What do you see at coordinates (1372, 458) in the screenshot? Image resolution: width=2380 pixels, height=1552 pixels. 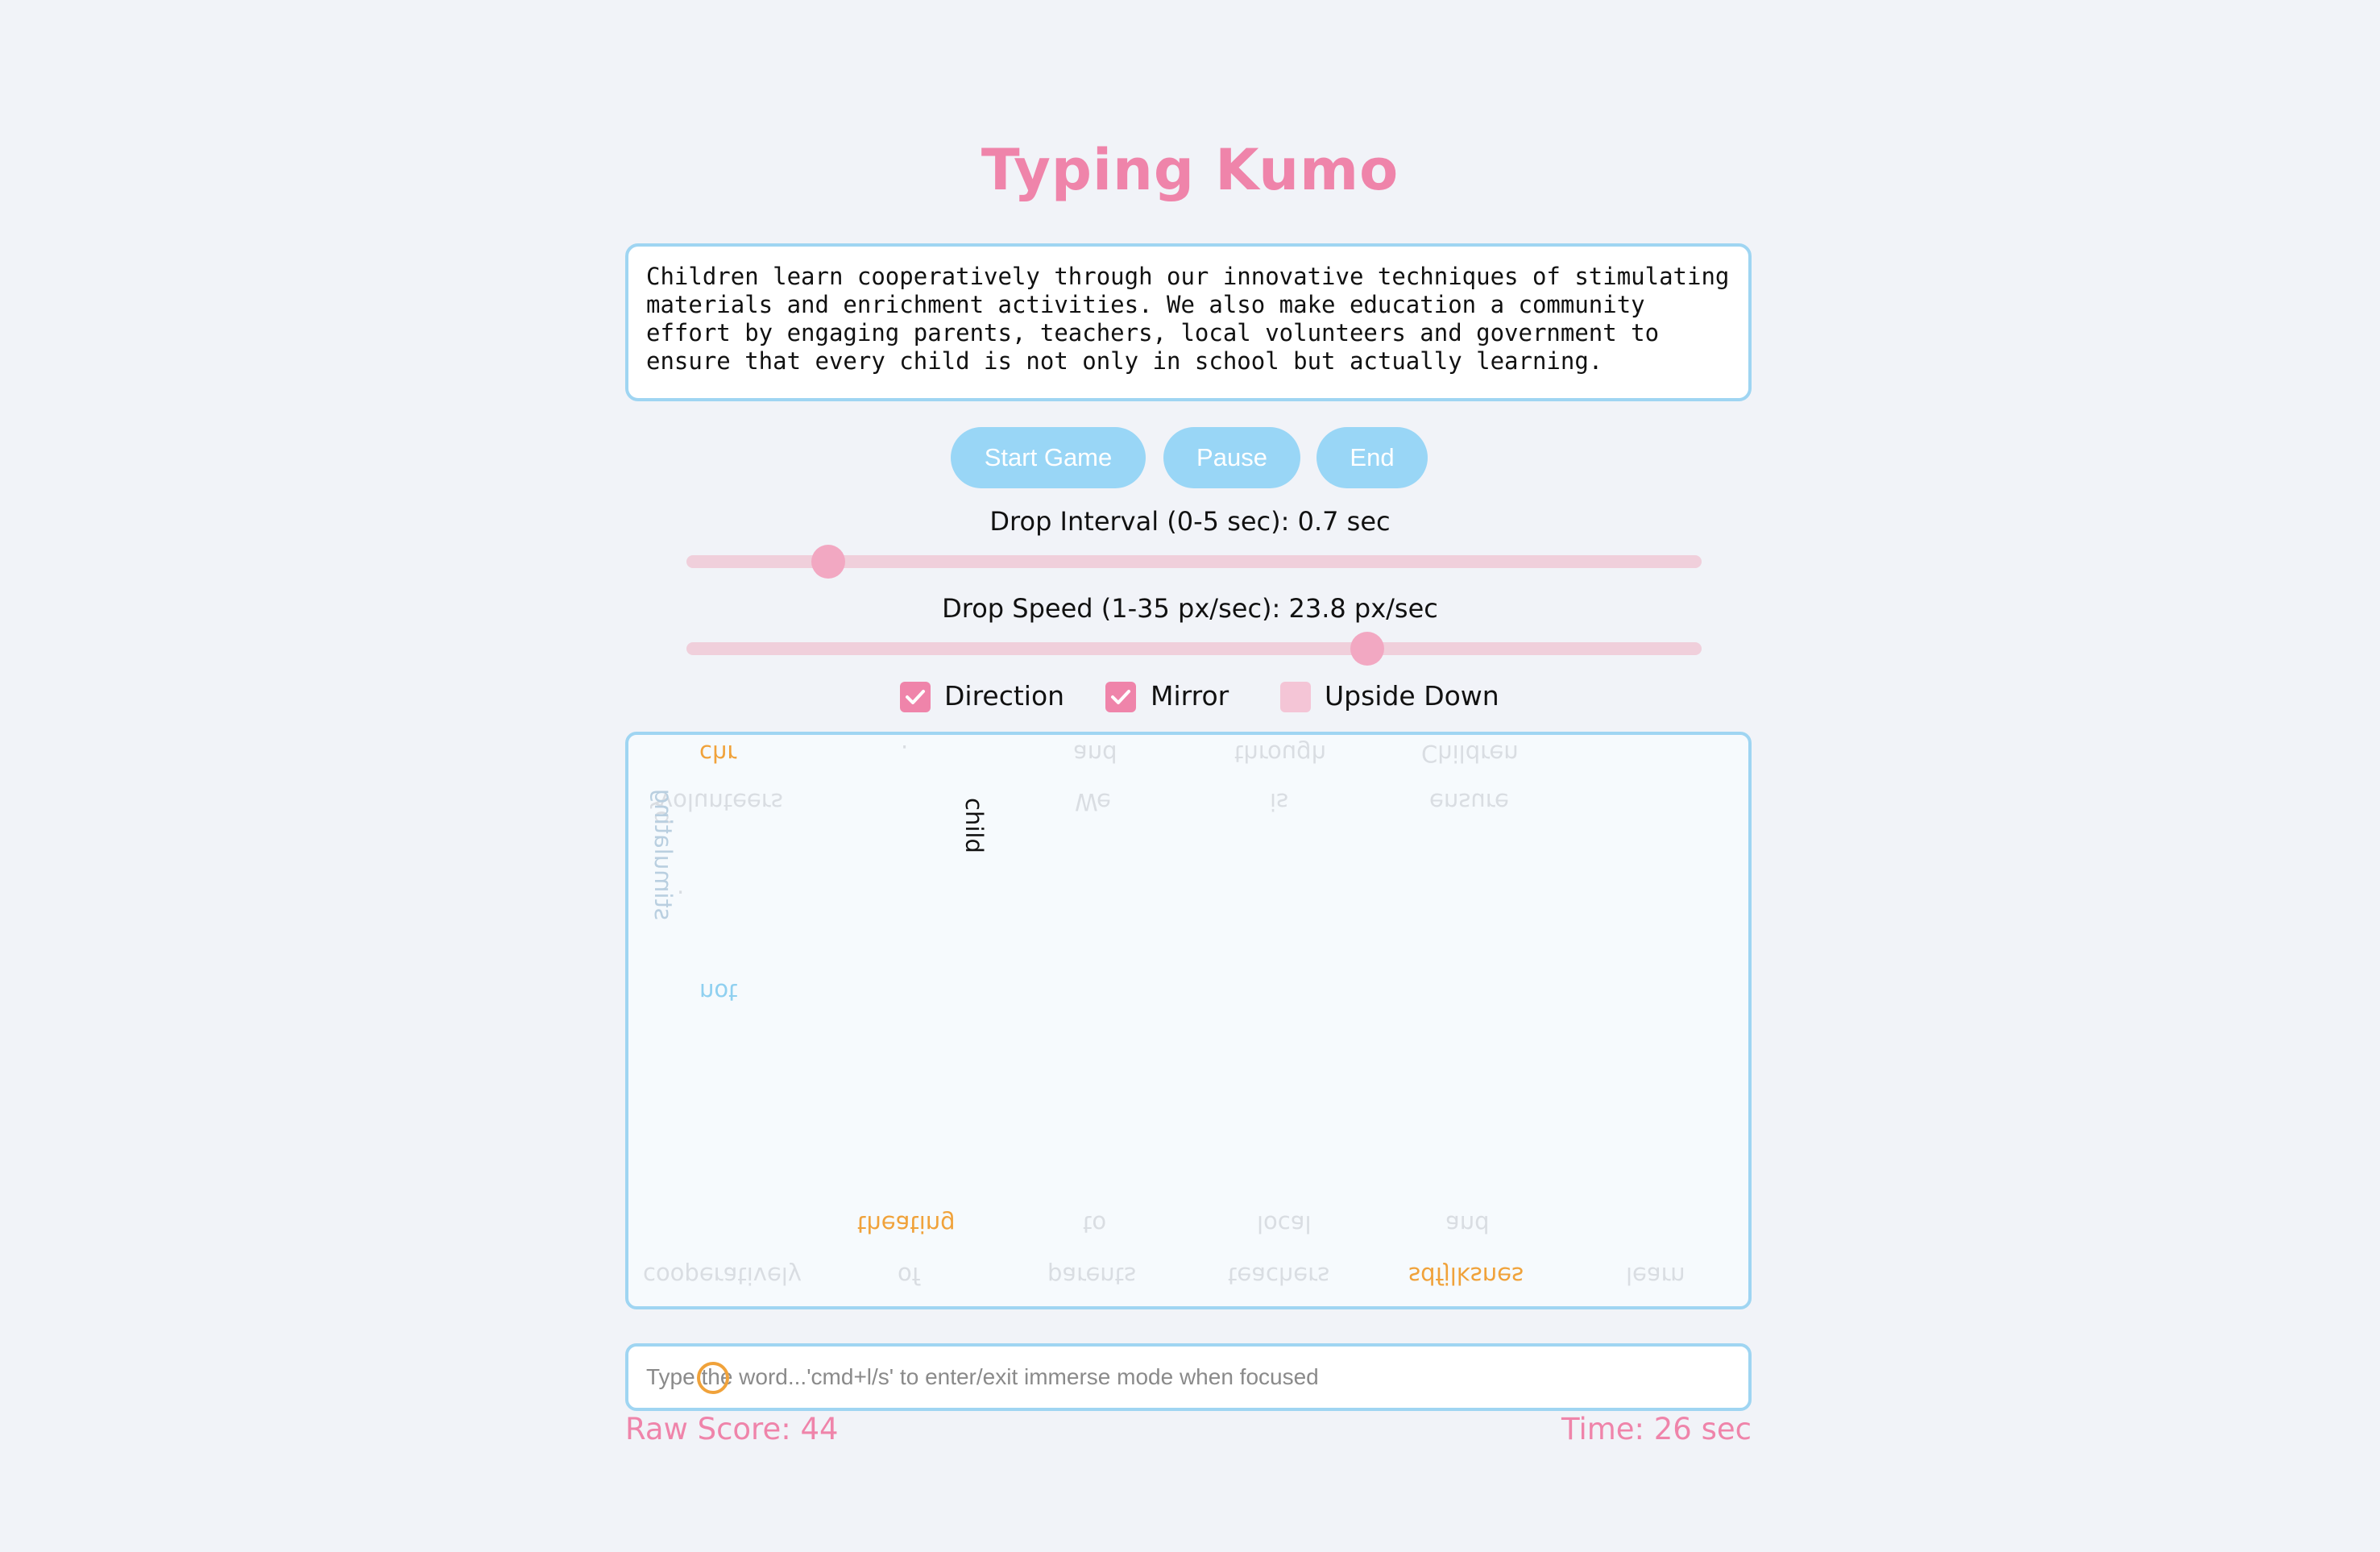 I see `end-button: End` at bounding box center [1372, 458].